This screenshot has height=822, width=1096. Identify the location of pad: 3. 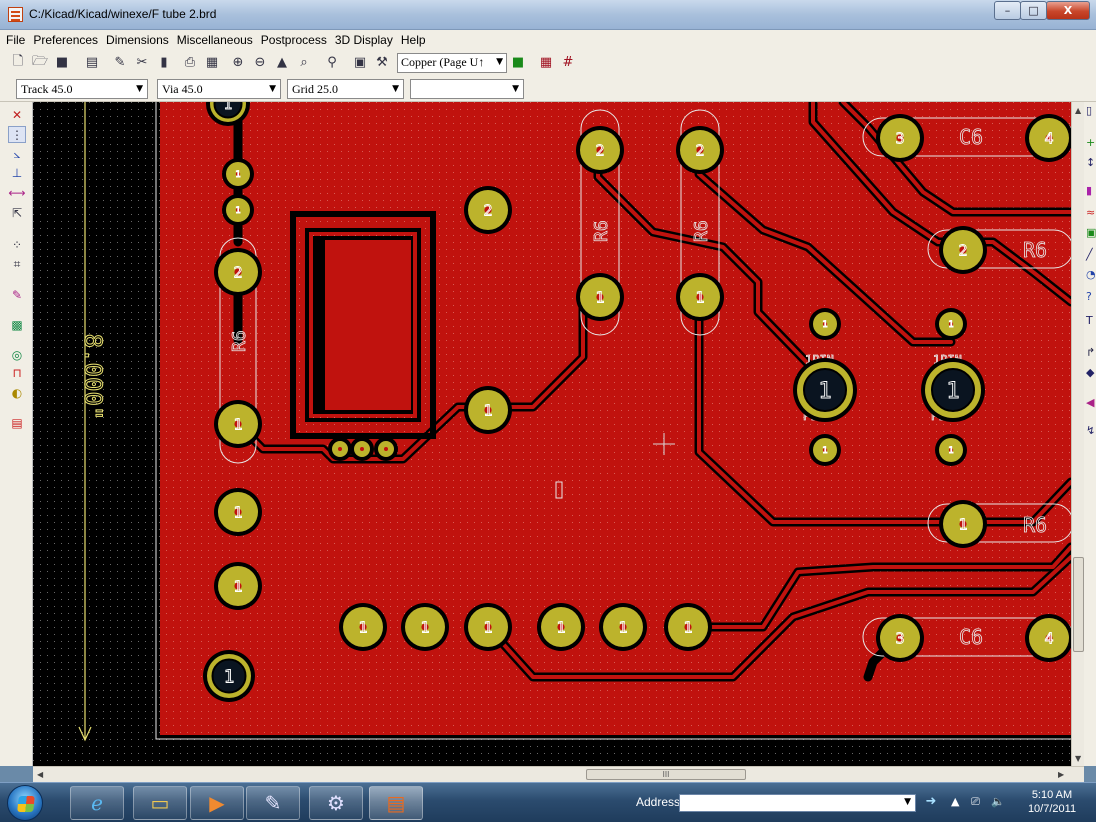
(900, 138).